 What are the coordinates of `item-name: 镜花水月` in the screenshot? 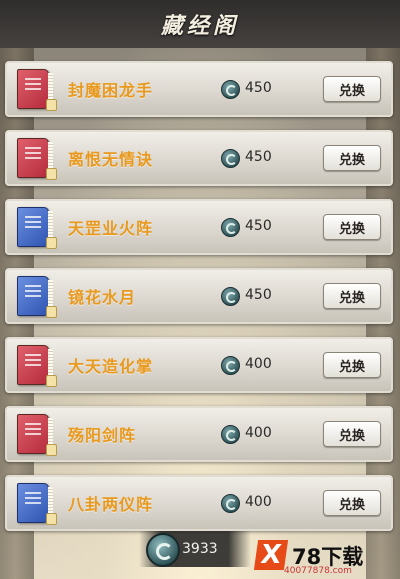 It's located at (102, 297).